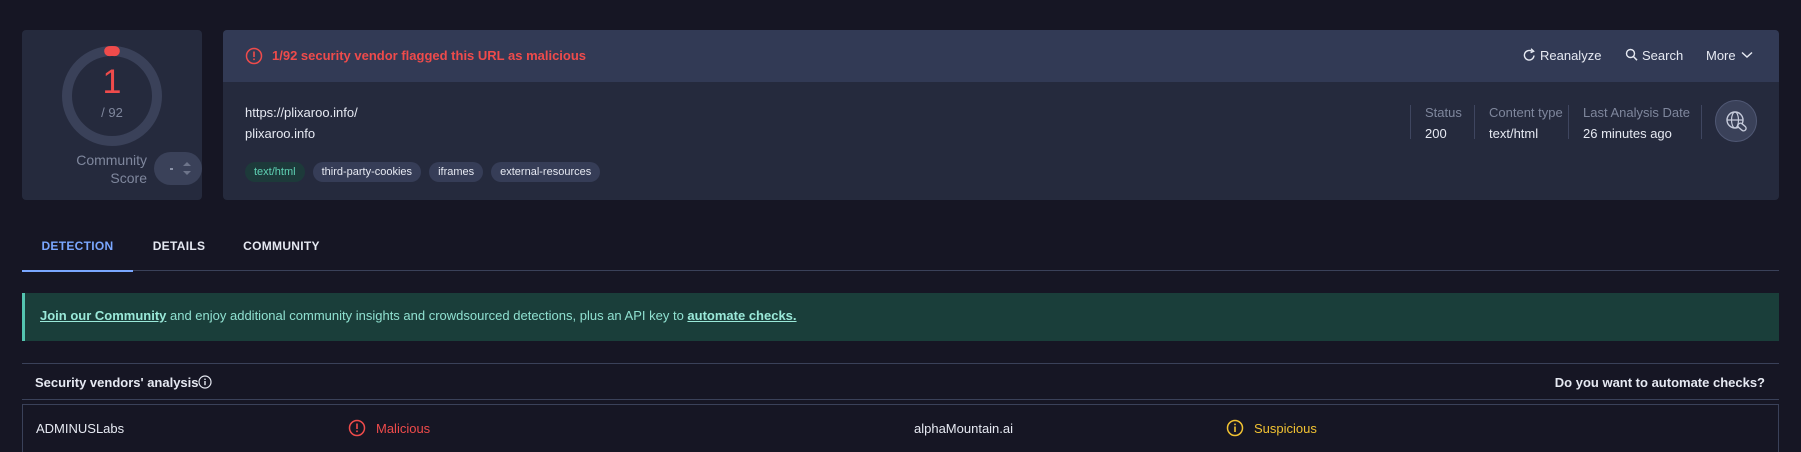  I want to click on content-type-meta: Content type text/html, so click(1518, 123).